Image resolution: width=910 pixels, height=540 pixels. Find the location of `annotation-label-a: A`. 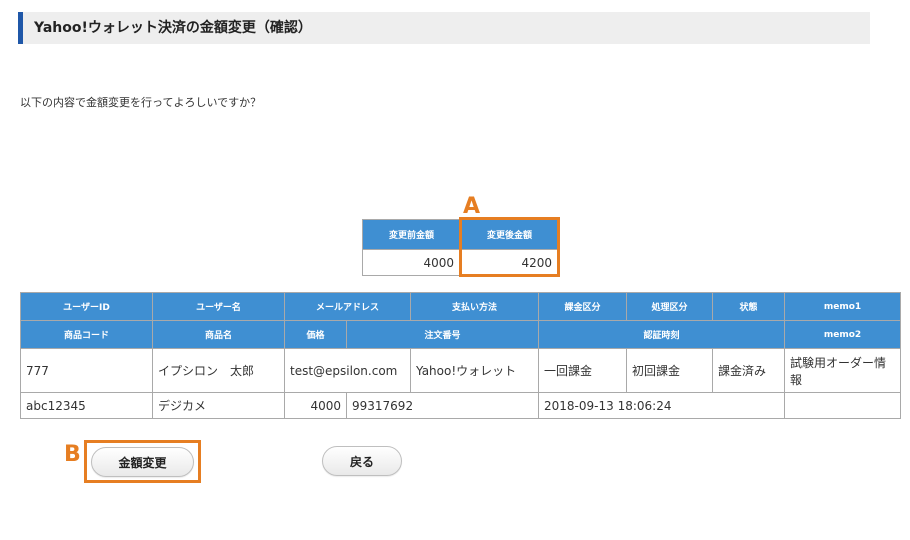

annotation-label-a: A is located at coordinates (472, 206).